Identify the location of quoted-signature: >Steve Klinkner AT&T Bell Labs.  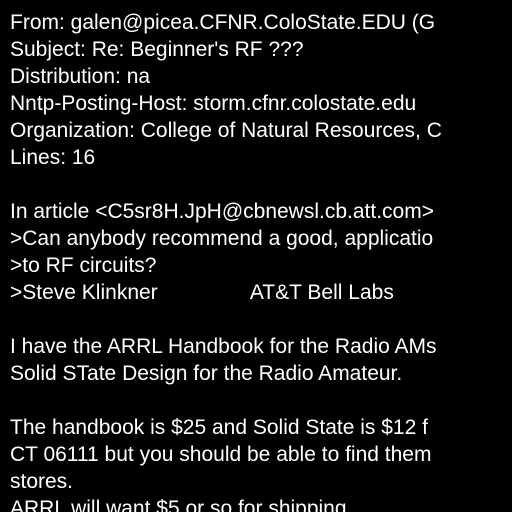
(202, 292).